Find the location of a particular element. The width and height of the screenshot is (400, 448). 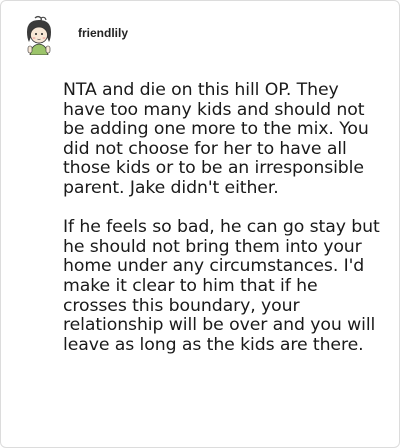

comment-header: friendlily is located at coordinates (74, 35).